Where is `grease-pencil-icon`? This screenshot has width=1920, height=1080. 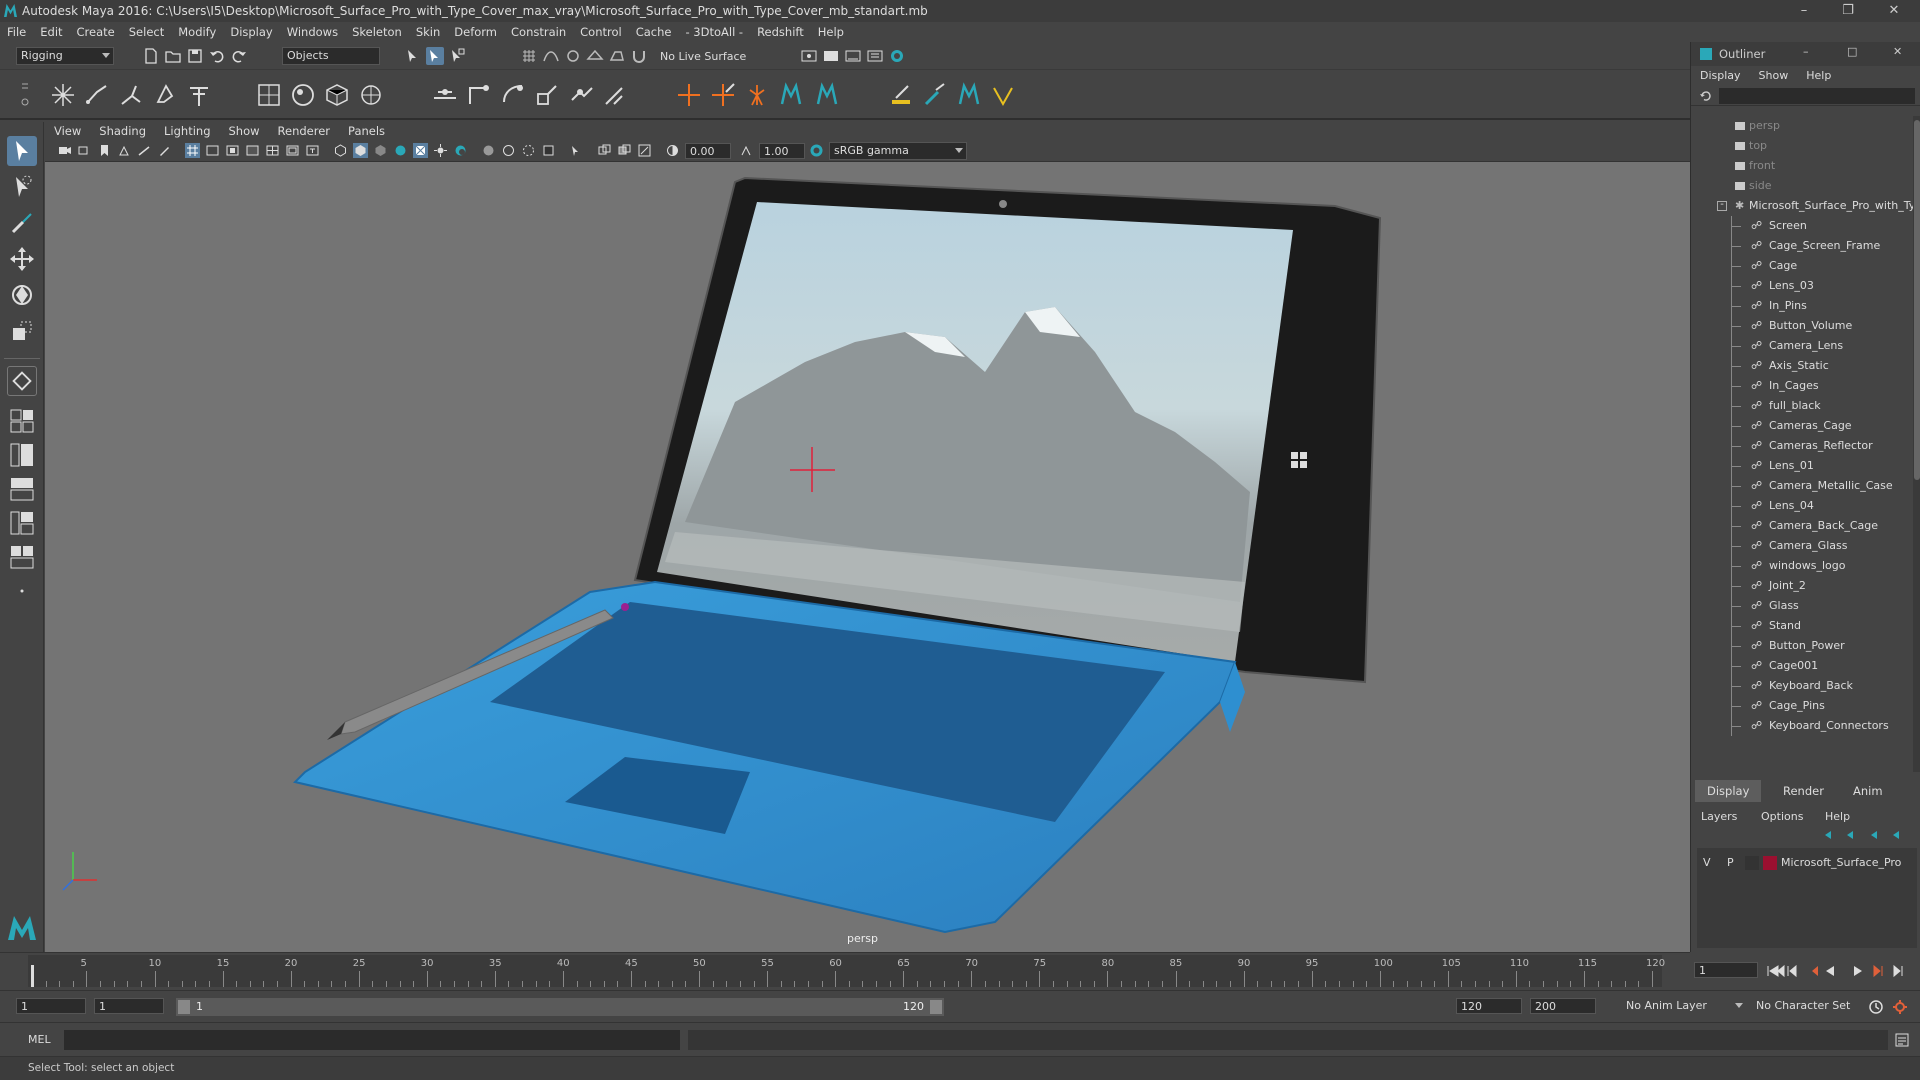 grease-pencil-icon is located at coordinates (164, 150).